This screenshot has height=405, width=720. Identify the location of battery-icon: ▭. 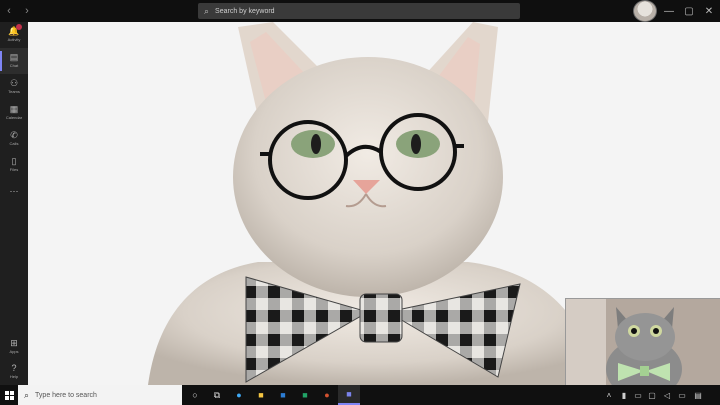
(682, 395).